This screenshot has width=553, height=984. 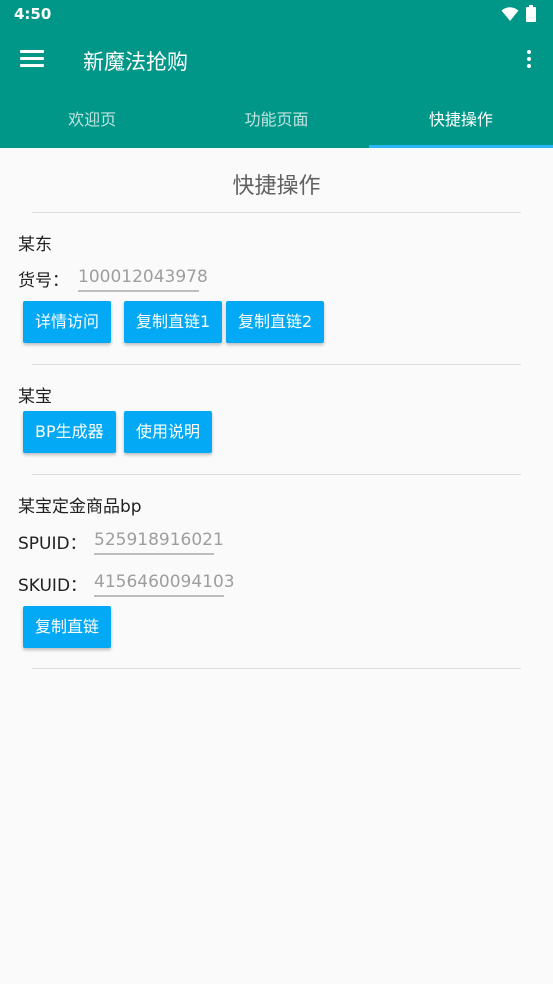 What do you see at coordinates (168, 432) in the screenshot?
I see `usage-instructions-button: 使用说明` at bounding box center [168, 432].